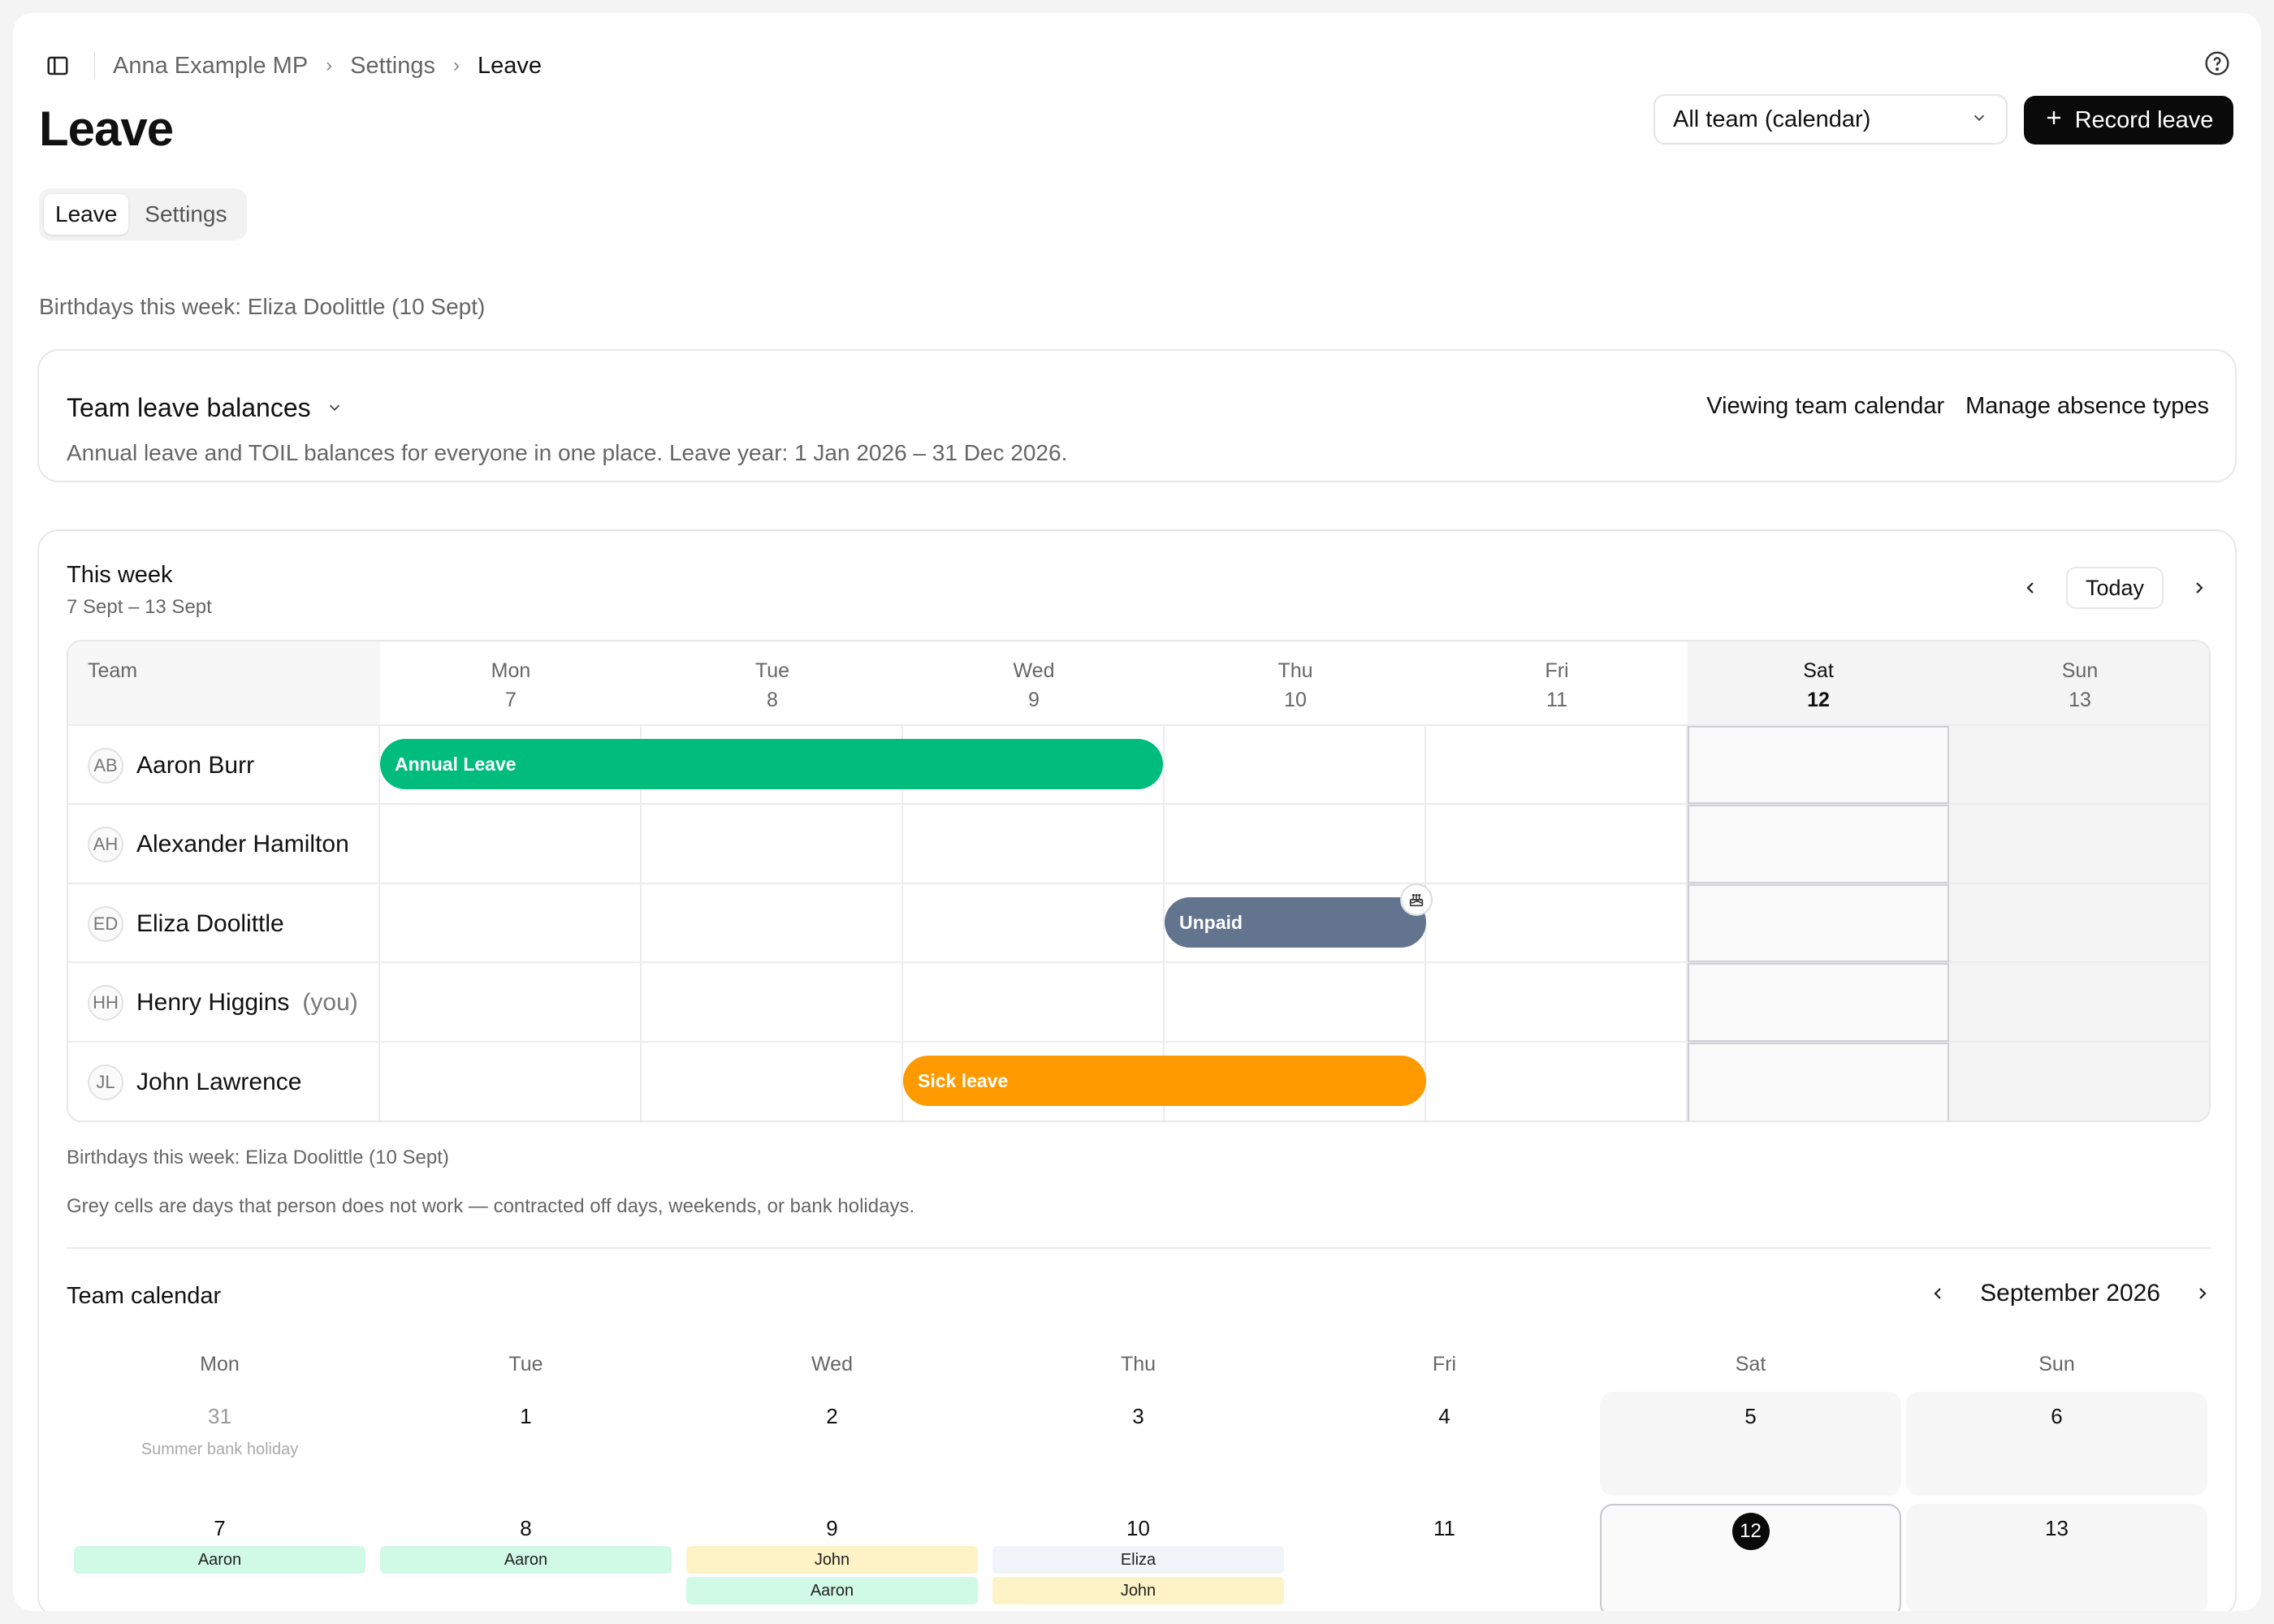  I want to click on team-member-row: HH Henry Higgins (you), so click(223, 1003).